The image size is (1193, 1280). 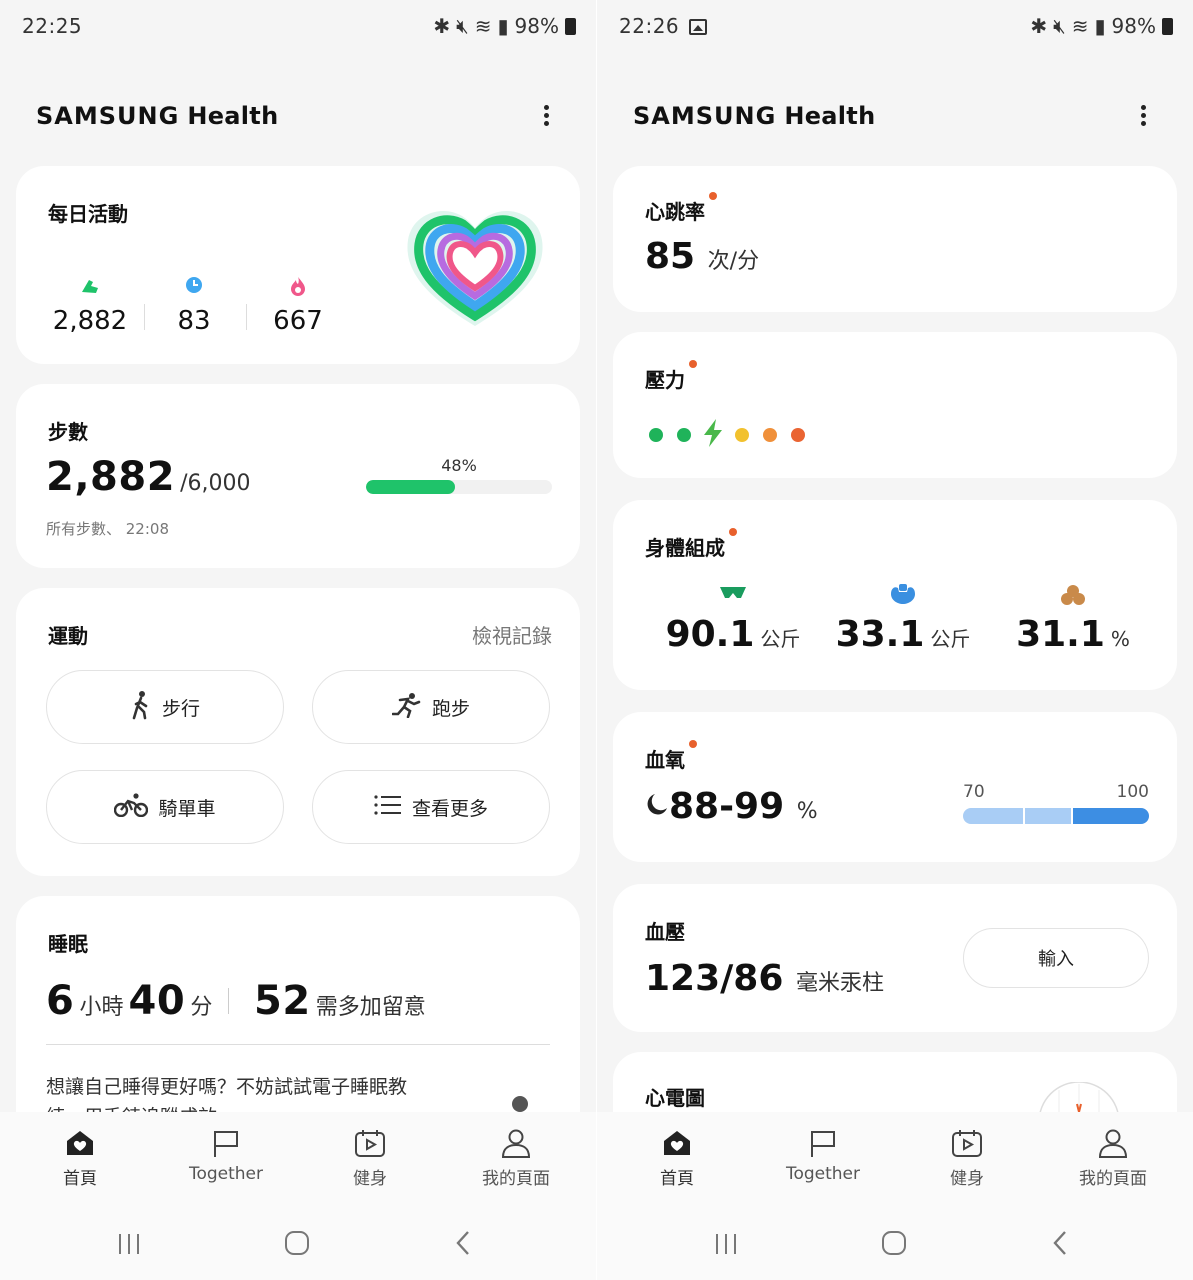 What do you see at coordinates (713, 435) in the screenshot?
I see `lightning-icon` at bounding box center [713, 435].